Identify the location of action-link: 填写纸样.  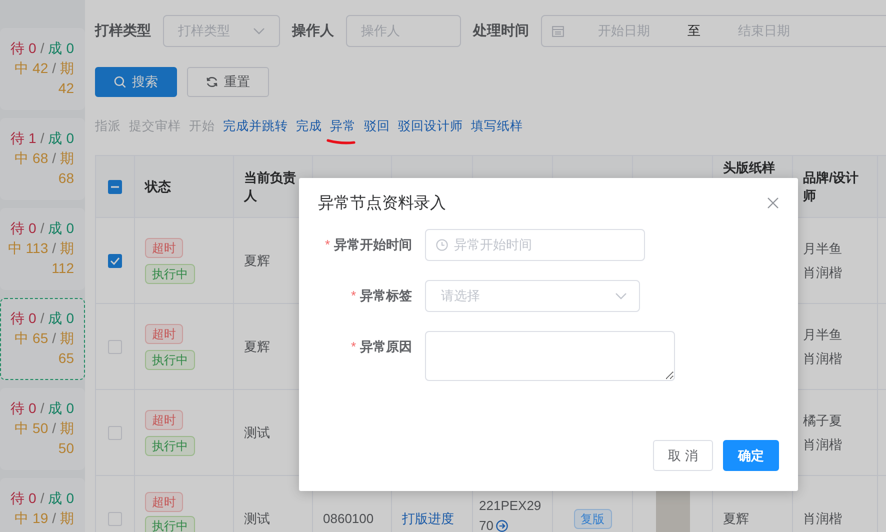
(497, 126).